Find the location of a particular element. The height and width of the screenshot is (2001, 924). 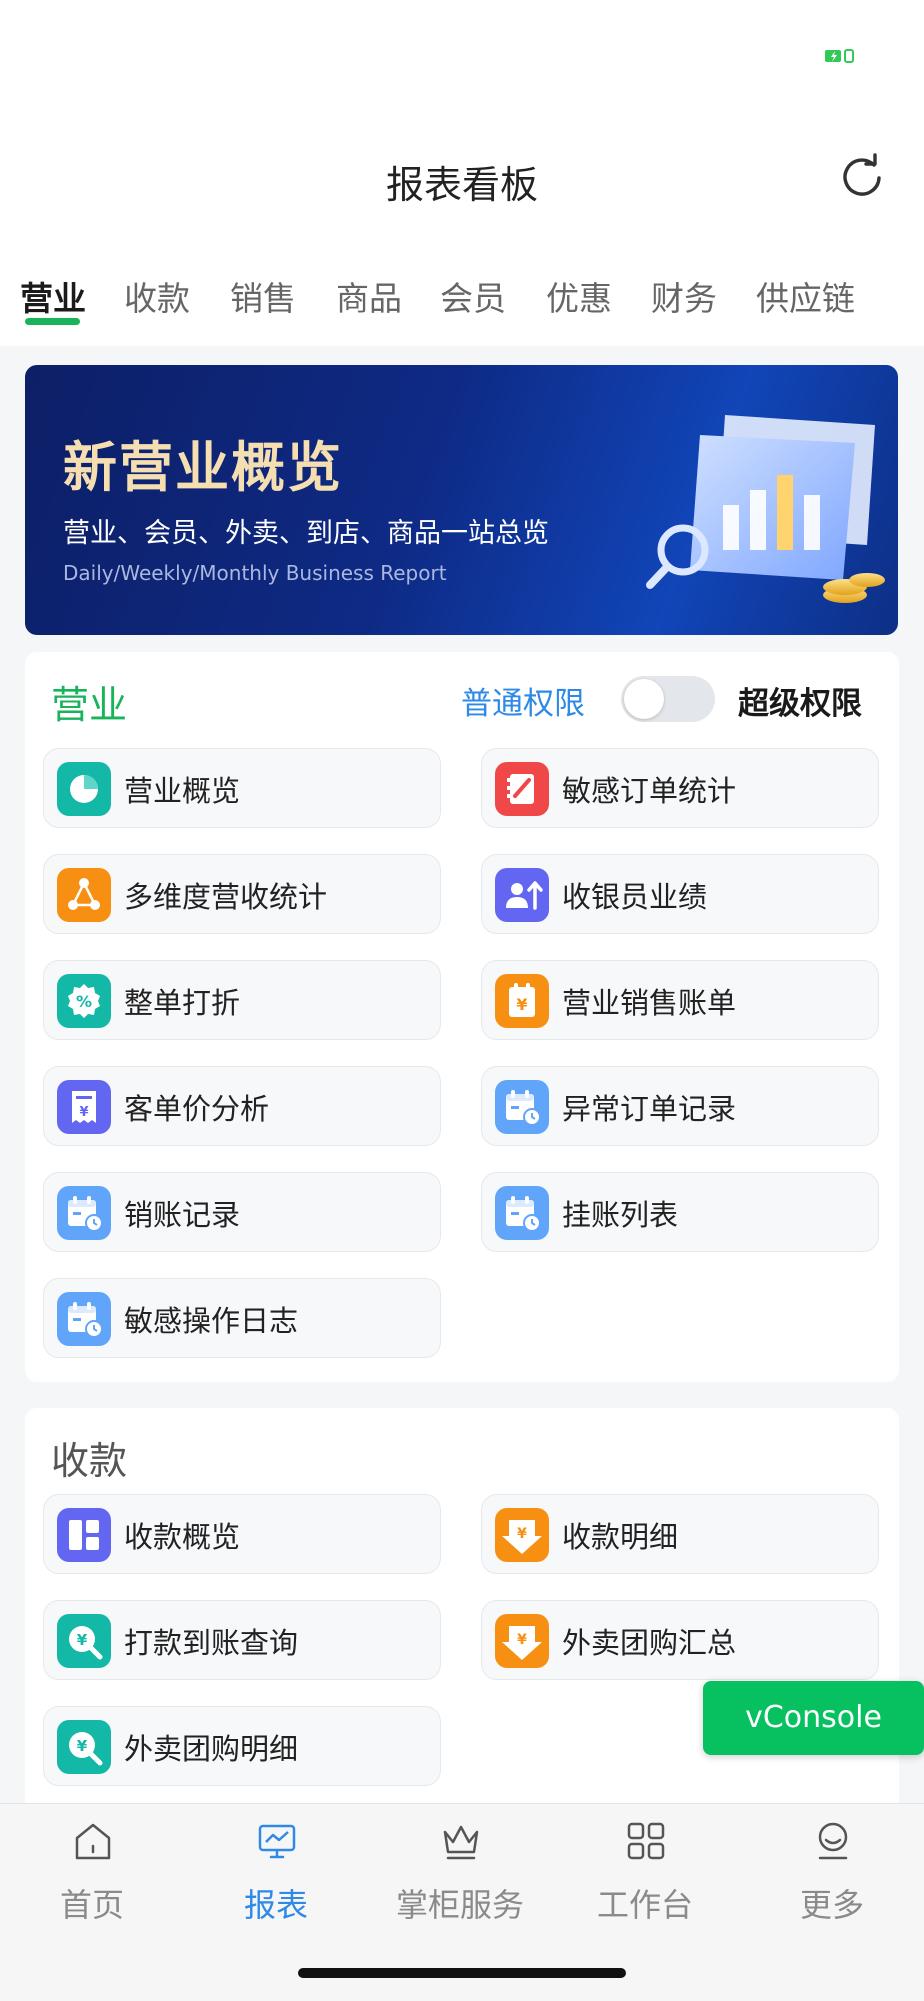

section-title-business: 营业 is located at coordinates (89, 705).